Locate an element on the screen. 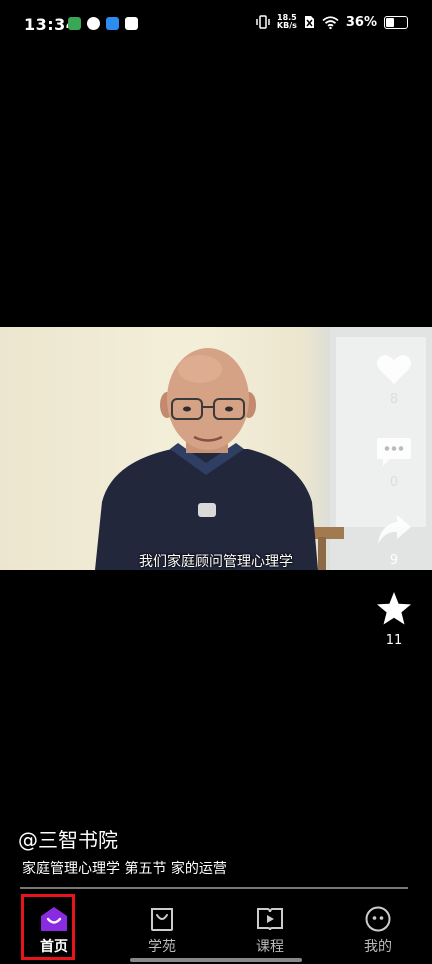 The height and width of the screenshot is (964, 432). share-count: 9 is located at coordinates (394, 560).